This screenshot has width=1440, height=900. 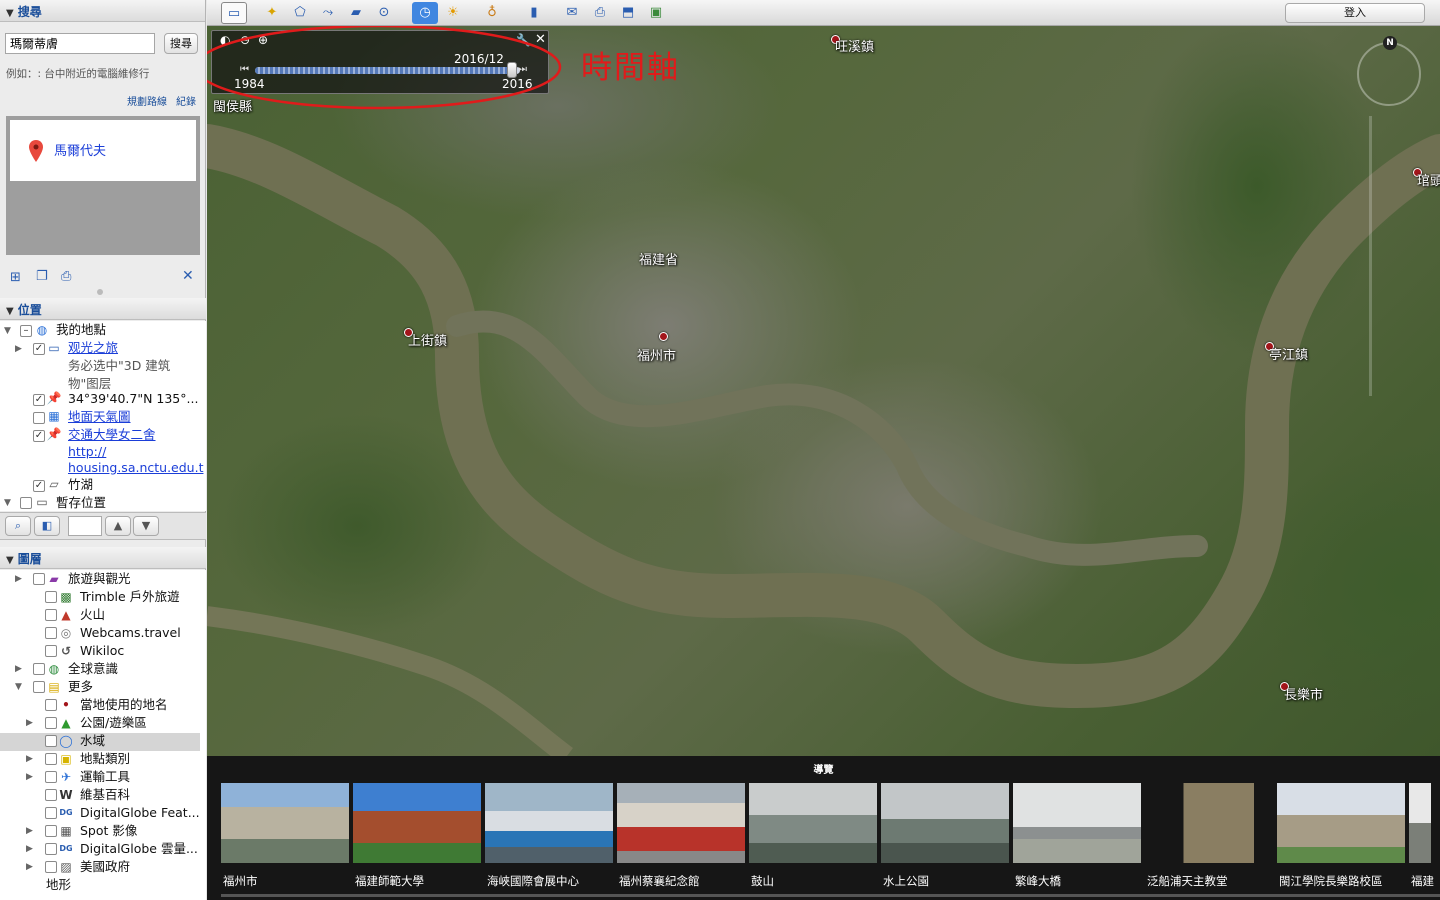 I want to click on search-button: 搜尋, so click(x=181, y=43).